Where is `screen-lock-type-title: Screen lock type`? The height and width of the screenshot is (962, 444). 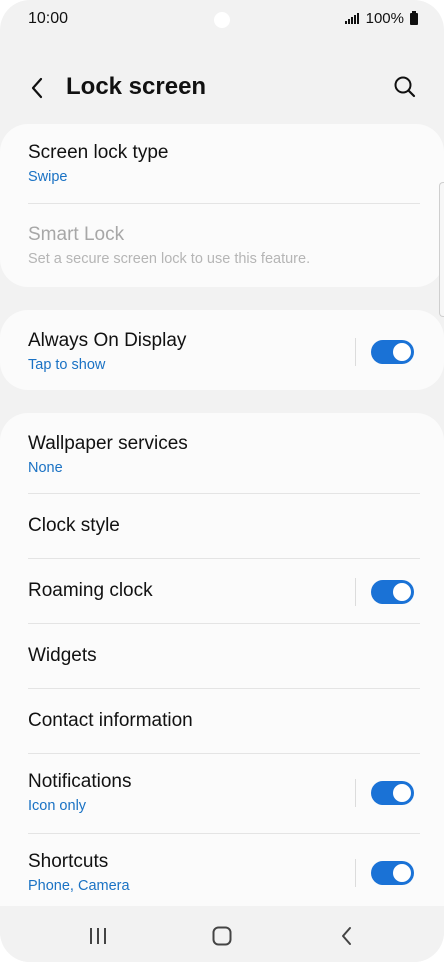 screen-lock-type-title: Screen lock type is located at coordinates (98, 152).